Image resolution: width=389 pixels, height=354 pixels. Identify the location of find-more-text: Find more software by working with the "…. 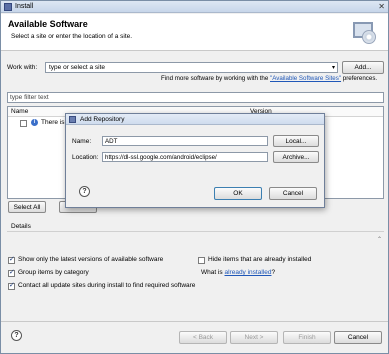
(269, 78).